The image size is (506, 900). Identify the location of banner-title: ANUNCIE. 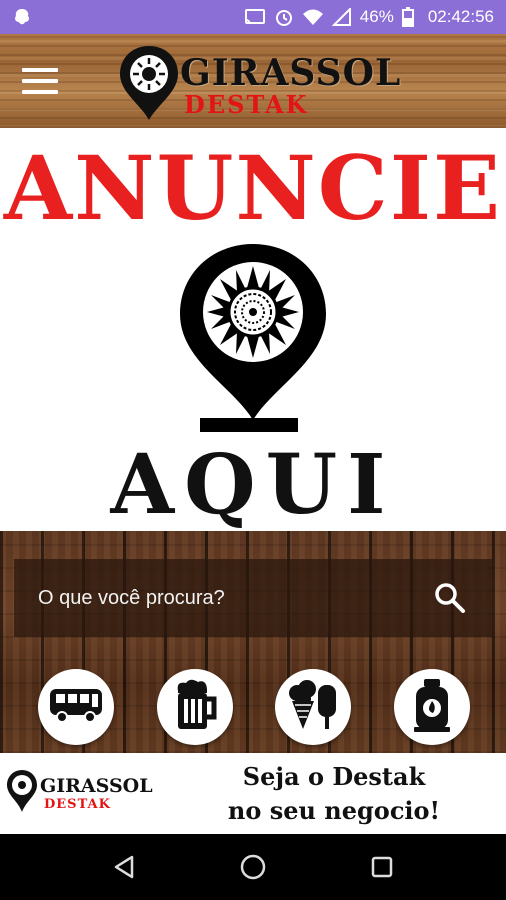
(253, 188).